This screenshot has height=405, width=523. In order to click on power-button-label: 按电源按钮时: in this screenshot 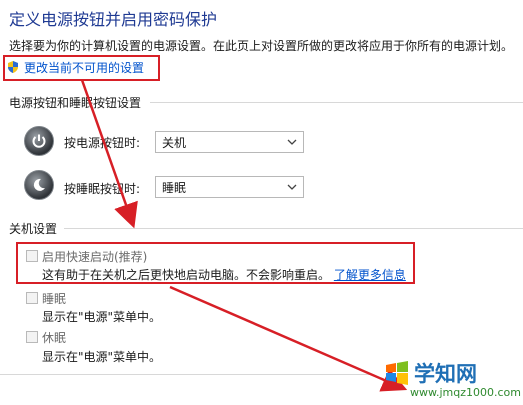, I will do `click(102, 143)`.